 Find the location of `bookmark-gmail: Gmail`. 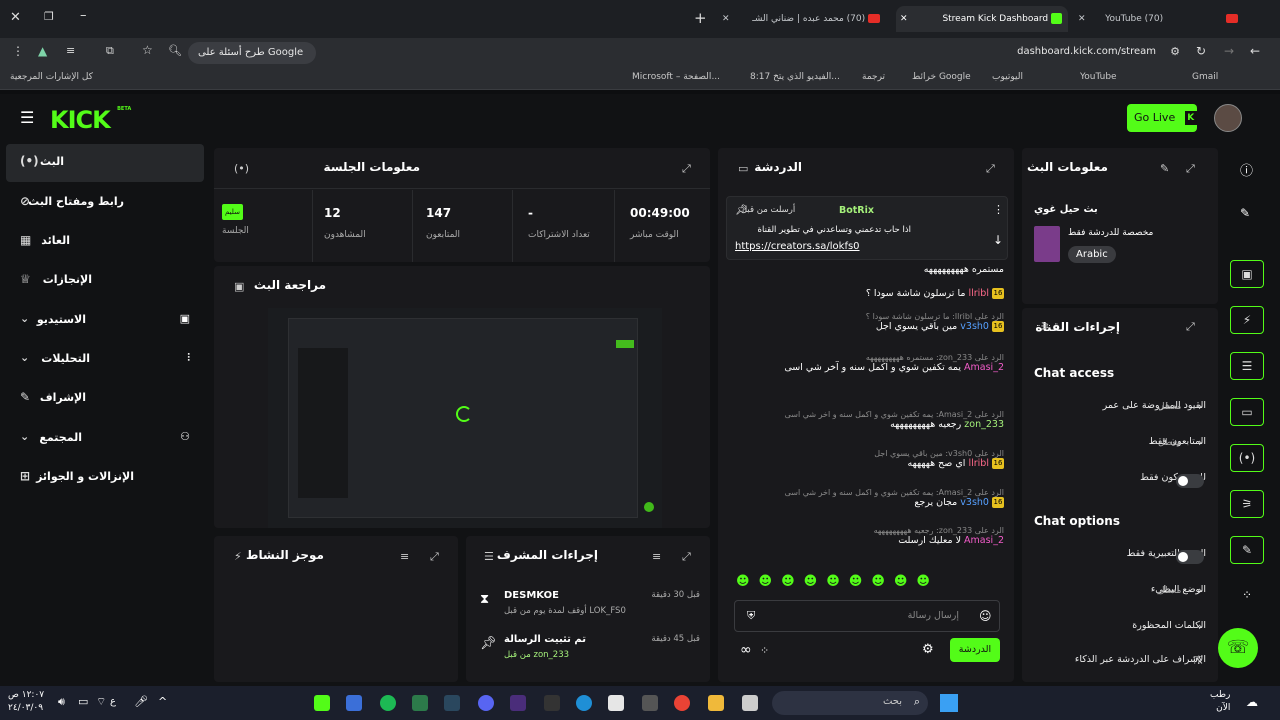

bookmark-gmail: Gmail is located at coordinates (1205, 77).